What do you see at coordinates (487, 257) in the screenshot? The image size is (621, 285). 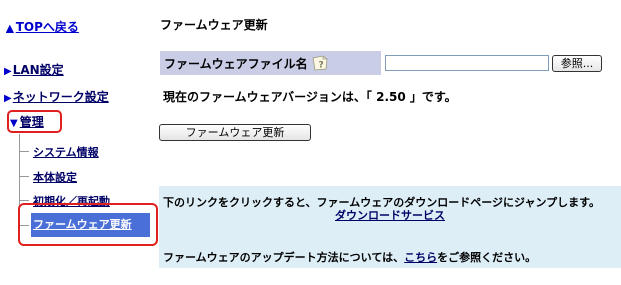 I see `update-method-suffix: をご参照ください。` at bounding box center [487, 257].